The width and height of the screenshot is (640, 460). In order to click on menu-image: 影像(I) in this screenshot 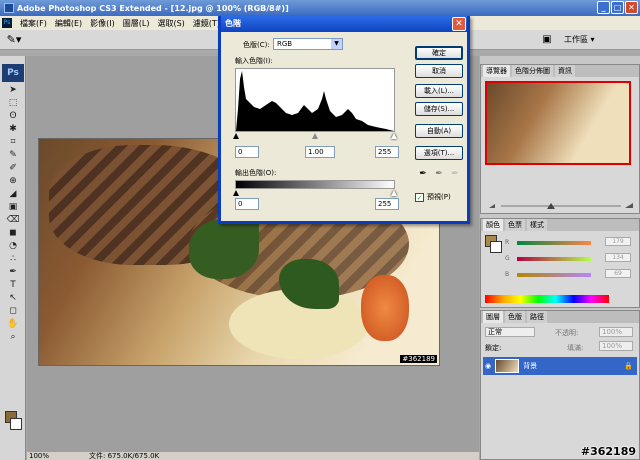, I will do `click(102, 23)`.